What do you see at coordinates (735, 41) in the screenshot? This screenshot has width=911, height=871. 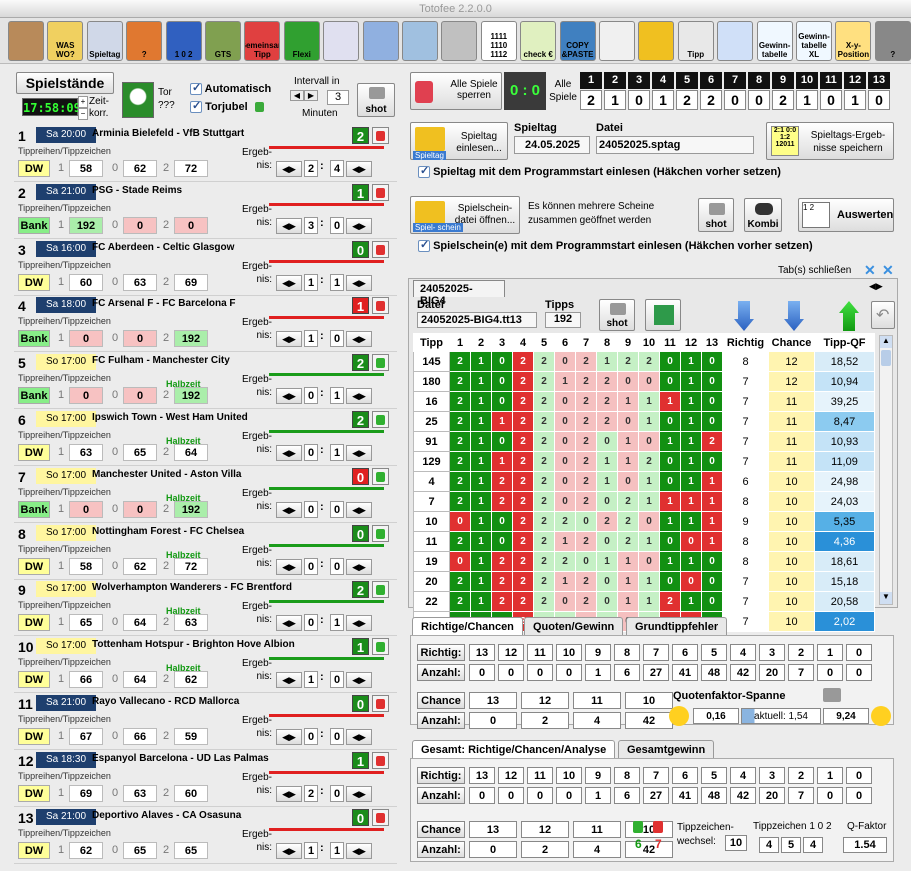 I see `toolbar-button-calculator-icon` at bounding box center [735, 41].